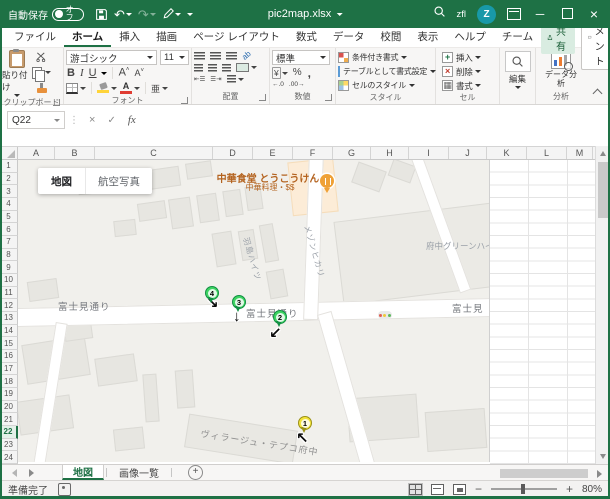 This screenshot has height=499, width=610. What do you see at coordinates (9, 280) in the screenshot?
I see `row-header-10: 10` at bounding box center [9, 280].